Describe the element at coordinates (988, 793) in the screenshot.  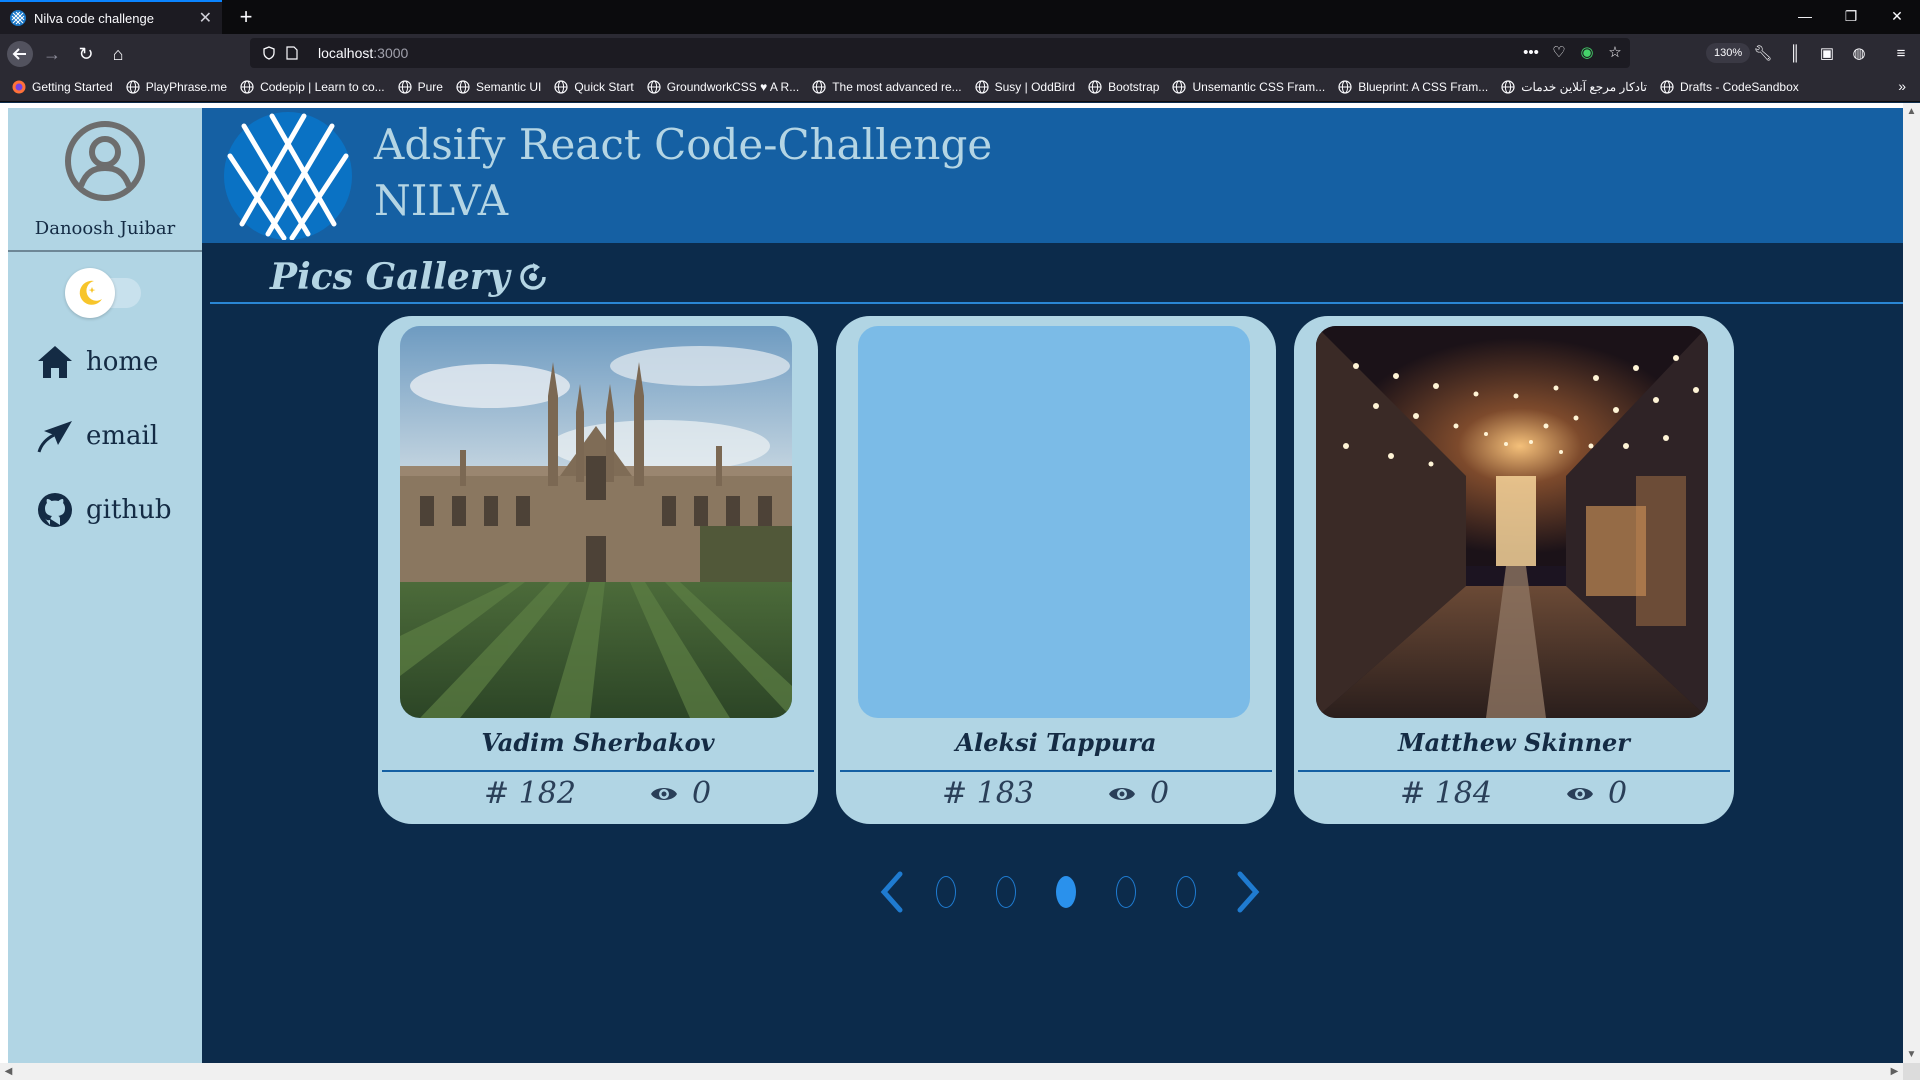
I see `card-id: # 183` at that location.